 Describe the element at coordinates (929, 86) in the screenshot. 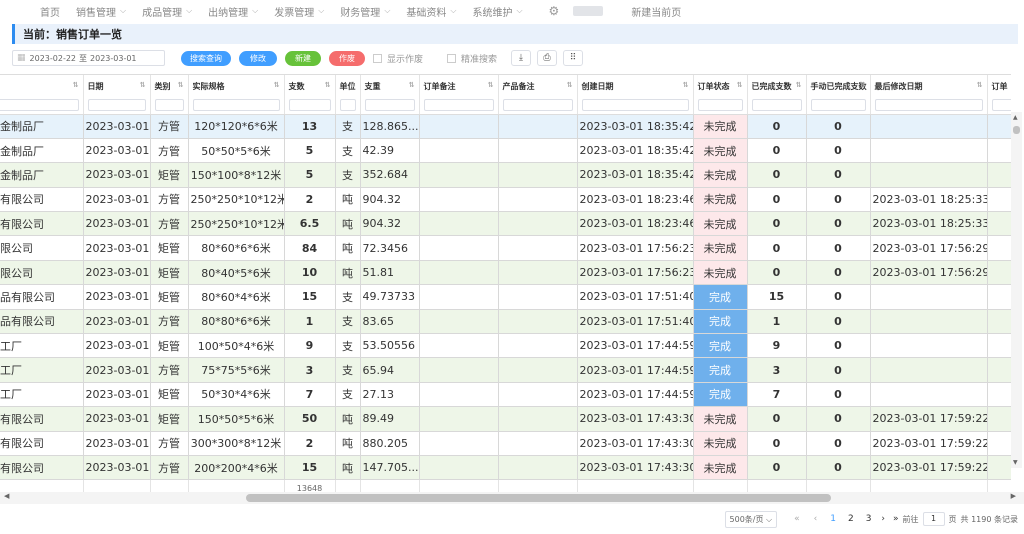

I see `col-modified-header: 最后修改日期 ⇅` at that location.